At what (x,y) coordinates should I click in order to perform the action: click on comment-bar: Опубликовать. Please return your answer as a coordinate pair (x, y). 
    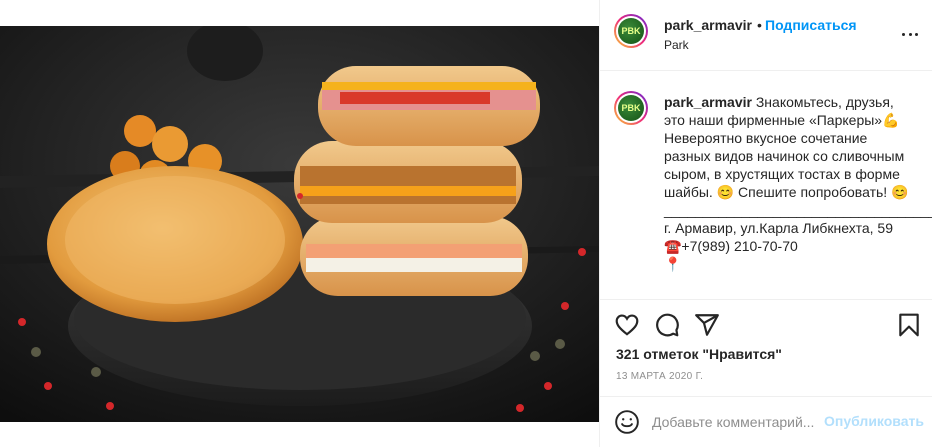
    Looking at the image, I should click on (766, 421).